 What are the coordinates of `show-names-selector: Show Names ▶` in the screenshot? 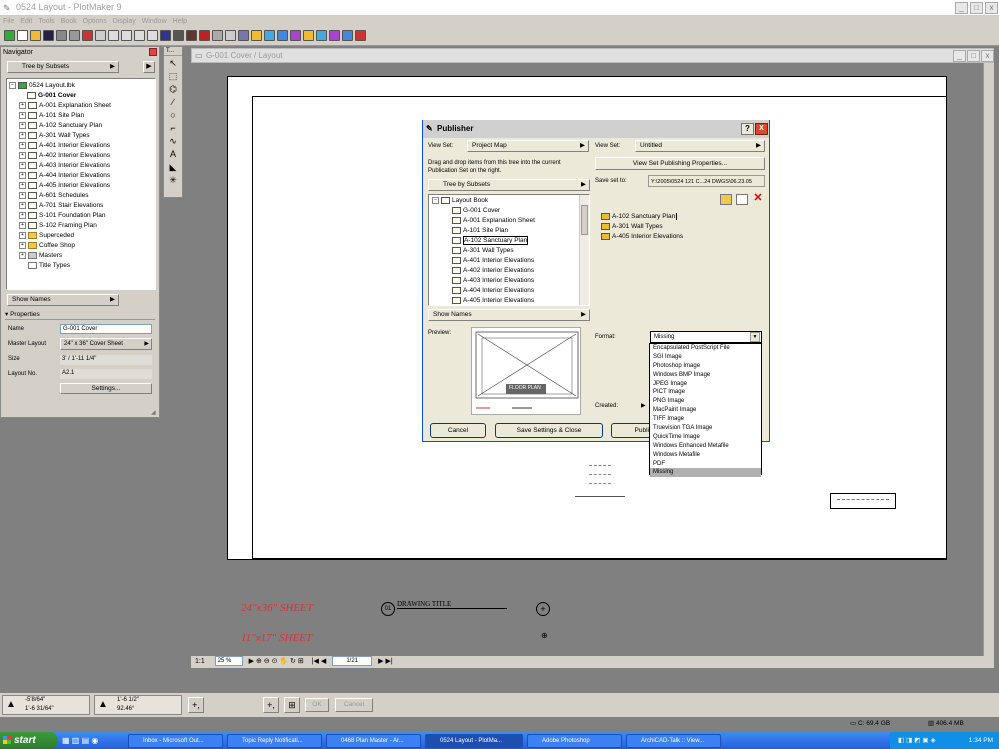 It's located at (509, 315).